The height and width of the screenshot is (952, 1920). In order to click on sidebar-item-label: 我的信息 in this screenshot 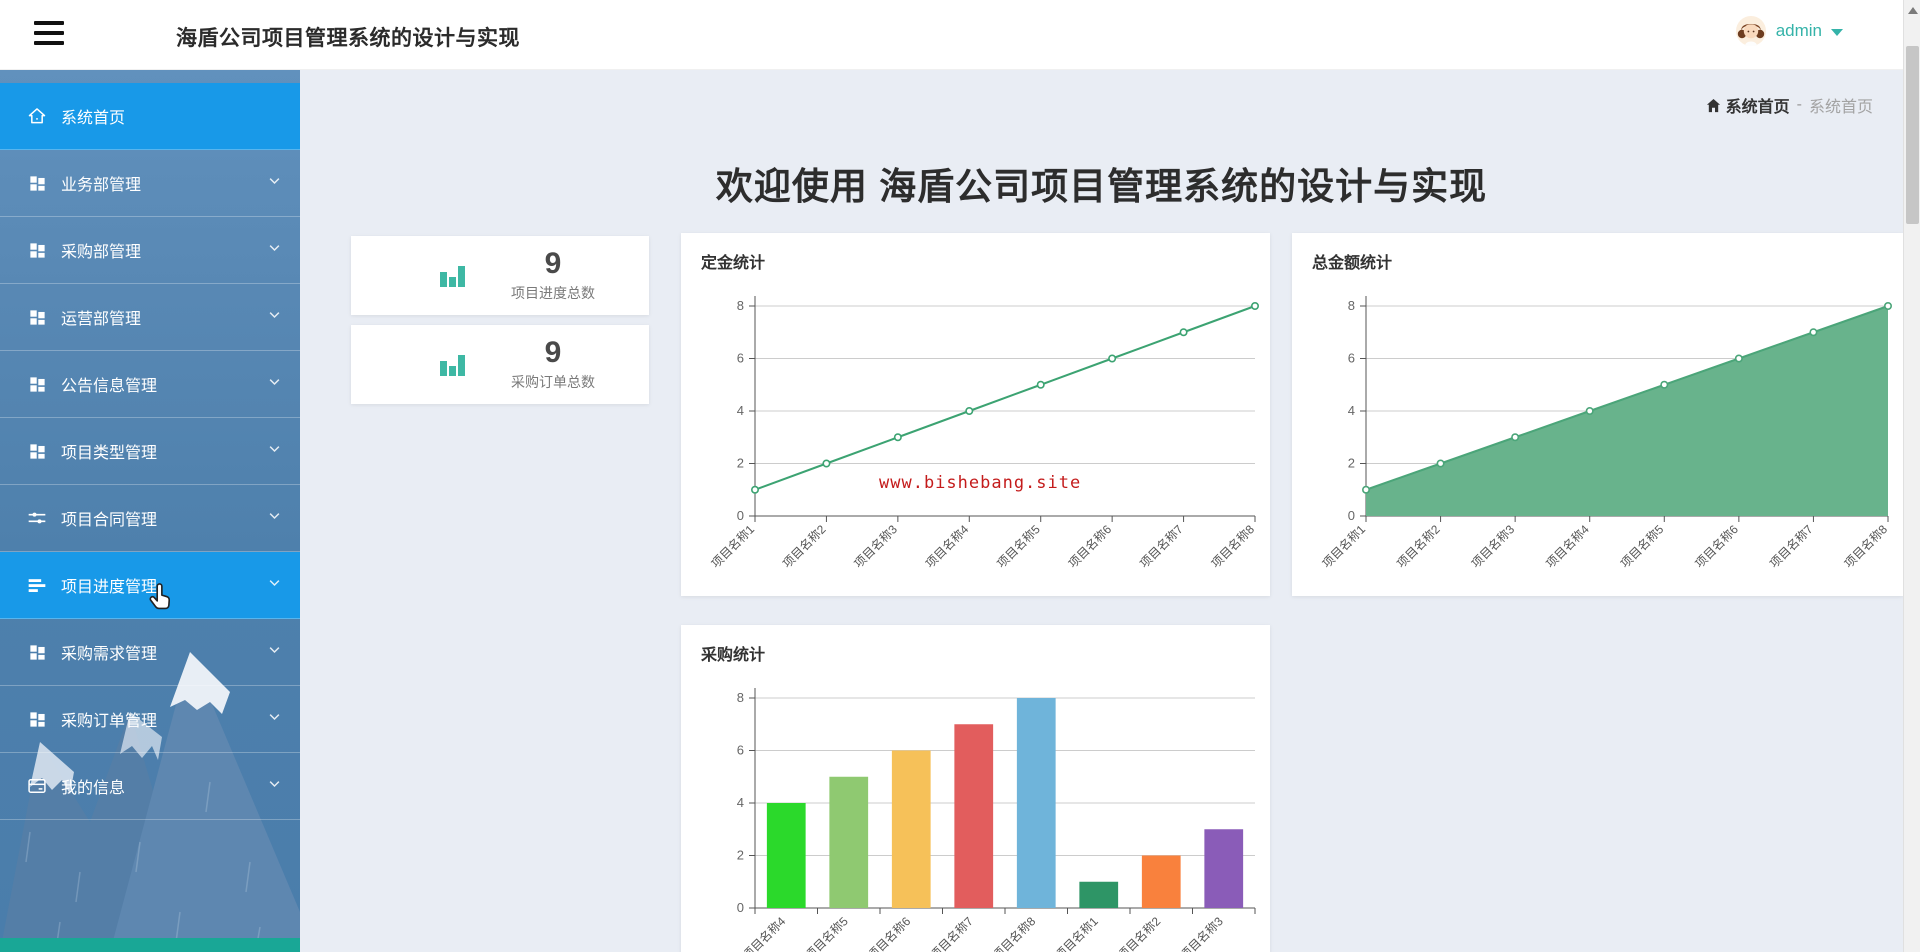, I will do `click(93, 788)`.